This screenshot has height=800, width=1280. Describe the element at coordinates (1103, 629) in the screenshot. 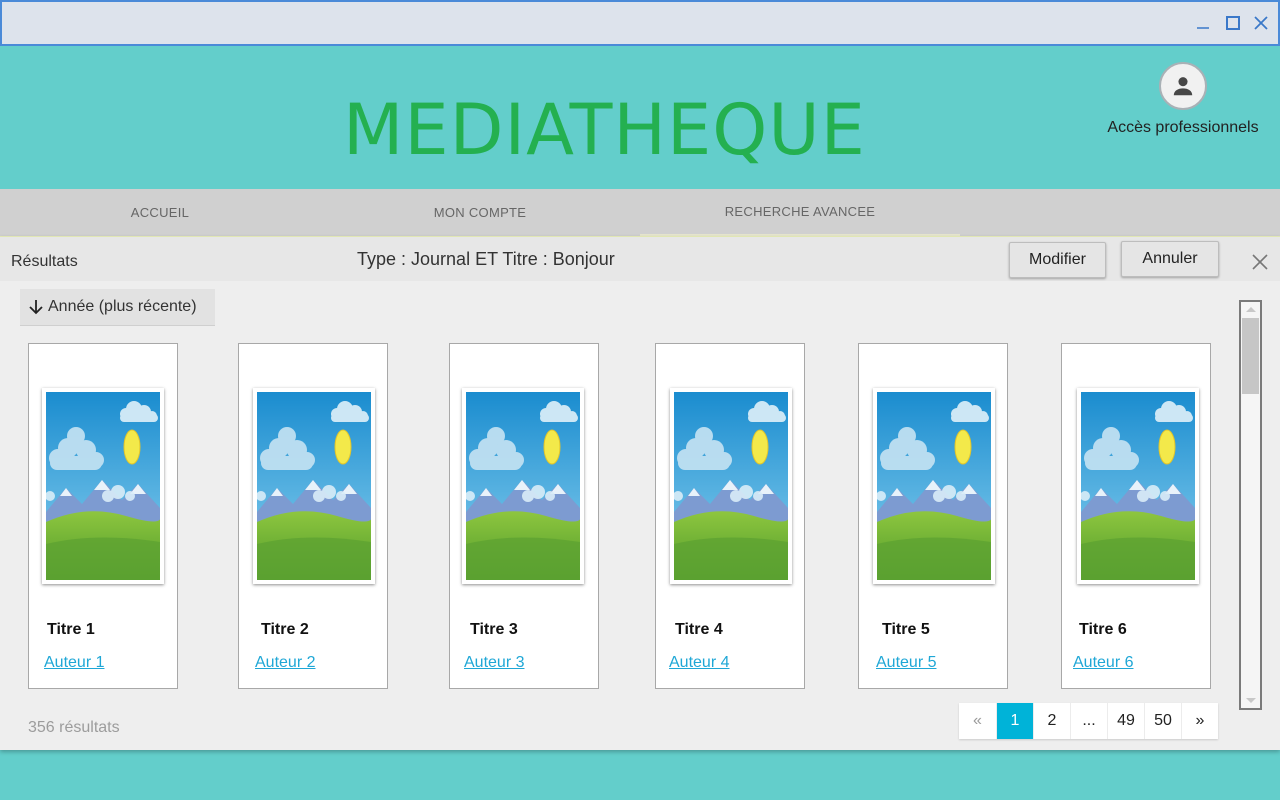

I see `card-title: Titre 6` at that location.